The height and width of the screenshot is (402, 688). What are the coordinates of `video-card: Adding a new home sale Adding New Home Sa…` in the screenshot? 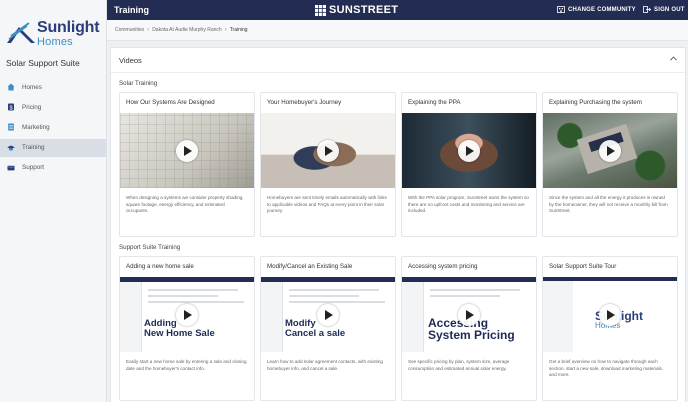 It's located at (187, 328).